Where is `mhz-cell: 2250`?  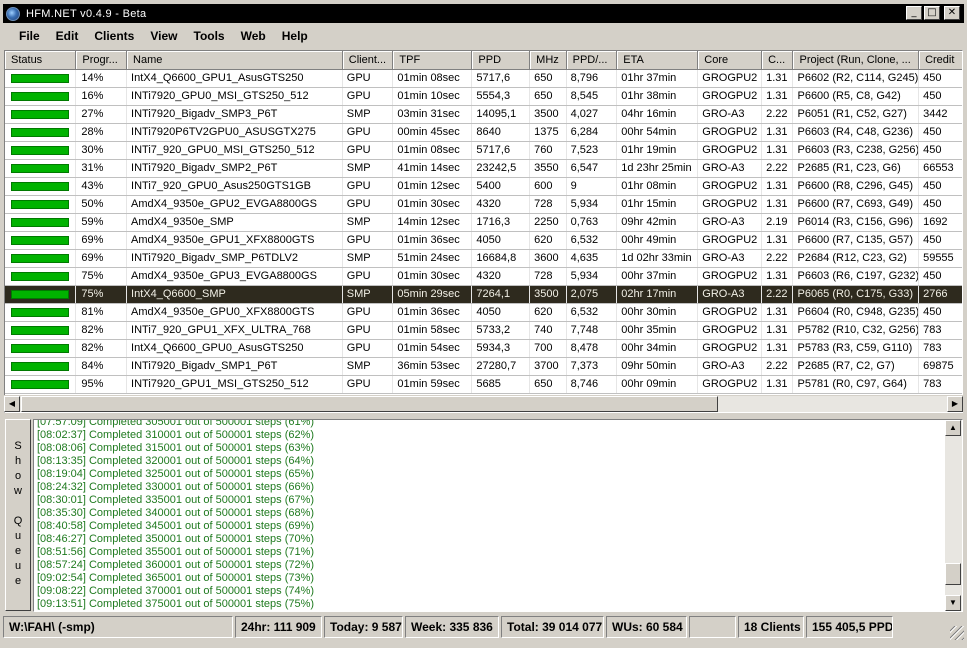 mhz-cell: 2250 is located at coordinates (548, 222).